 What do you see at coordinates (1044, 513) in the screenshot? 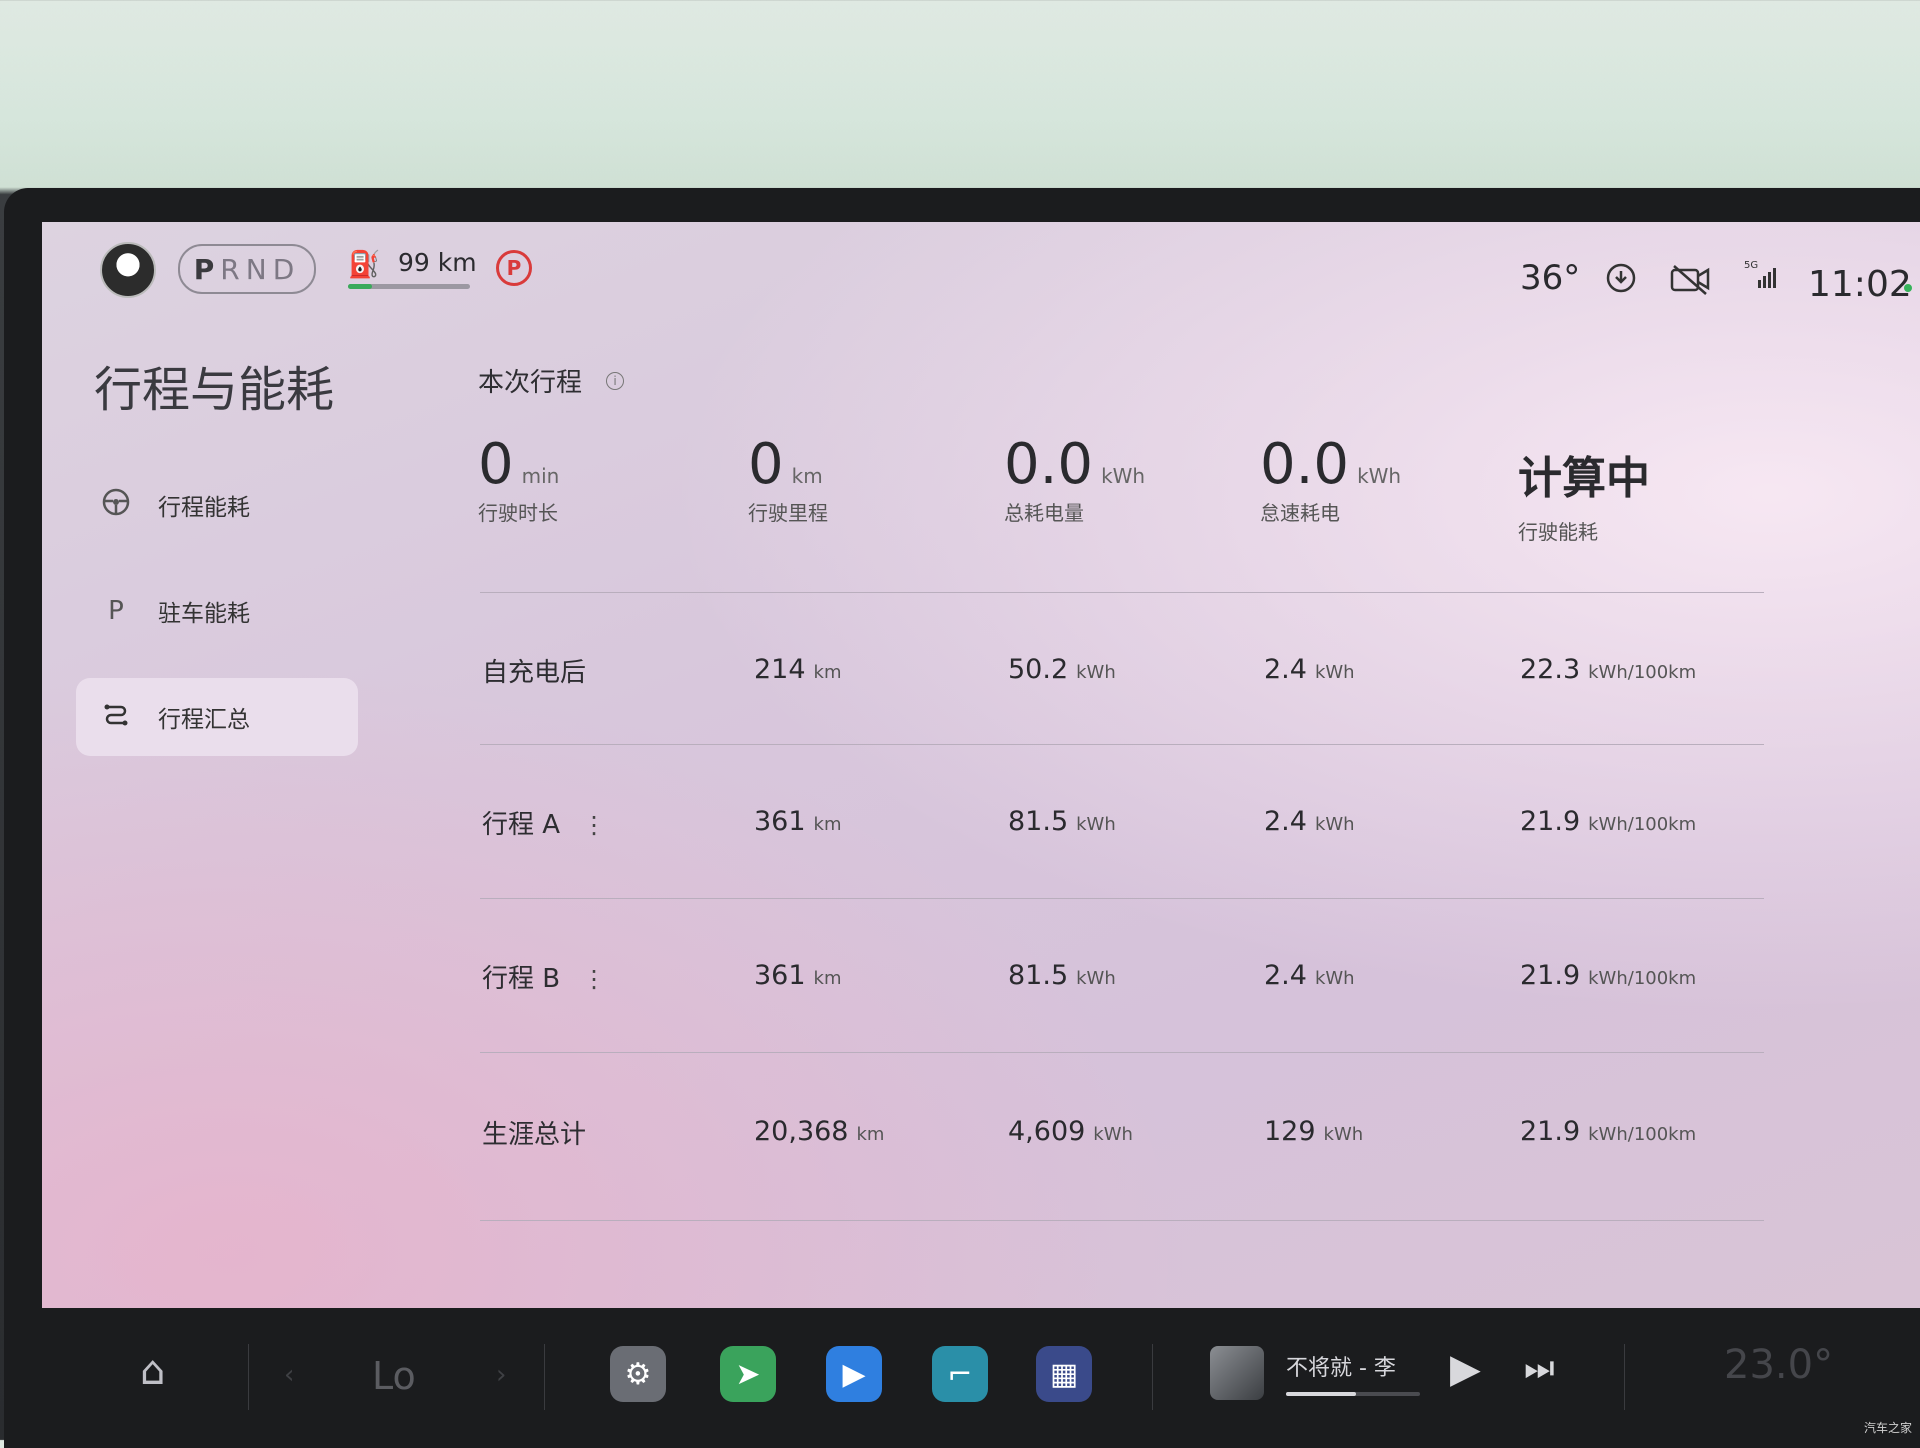
I see `stat-label: 总耗电量` at bounding box center [1044, 513].